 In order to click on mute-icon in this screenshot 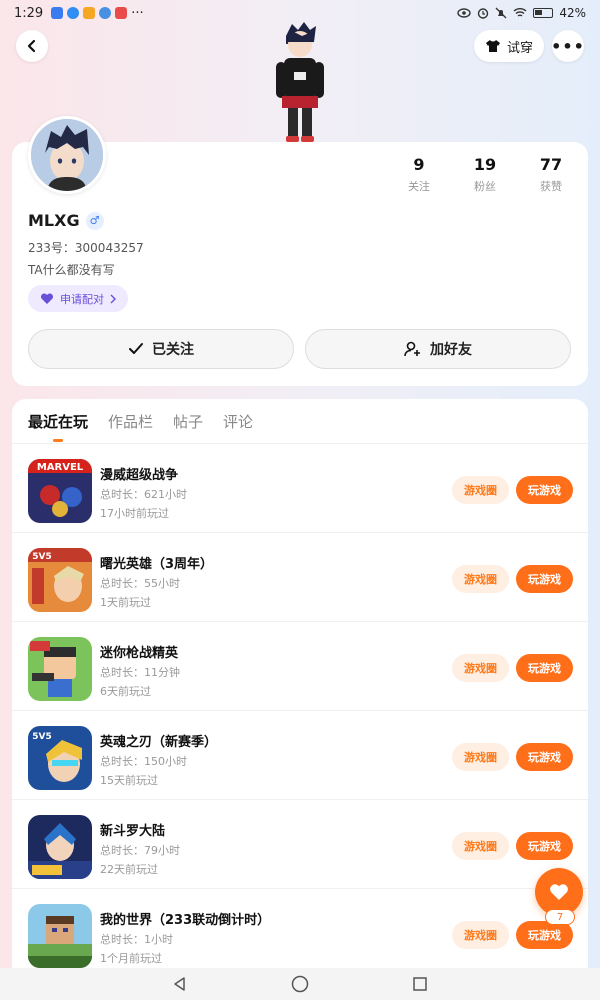, I will do `click(501, 13)`.